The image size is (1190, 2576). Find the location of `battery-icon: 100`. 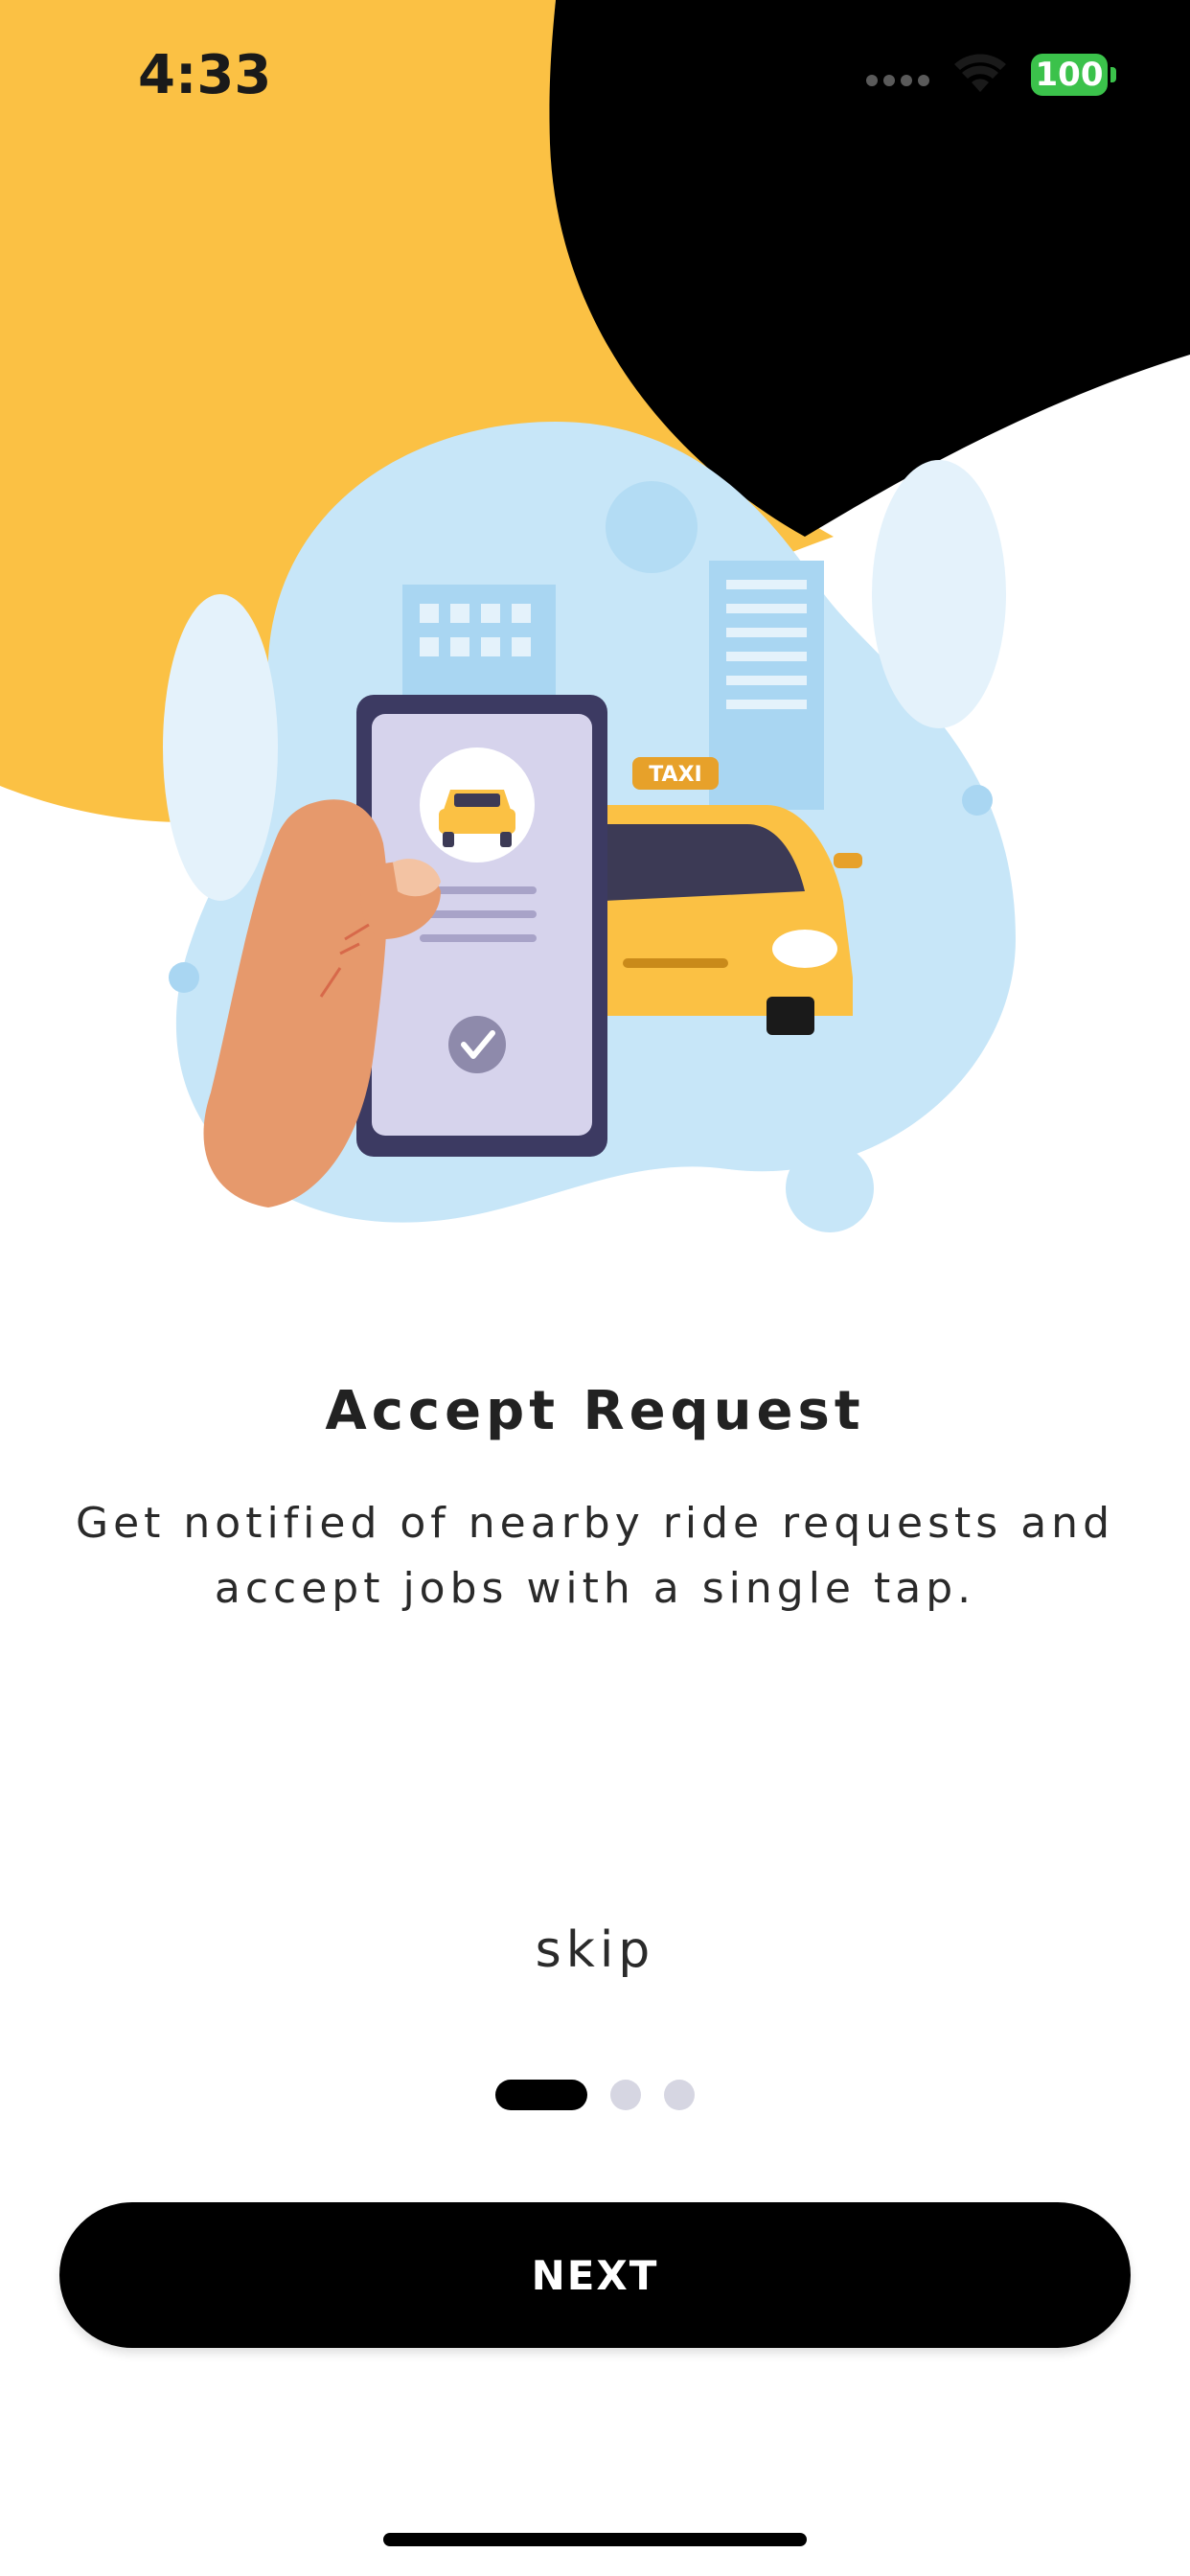

battery-icon: 100 is located at coordinates (1073, 75).